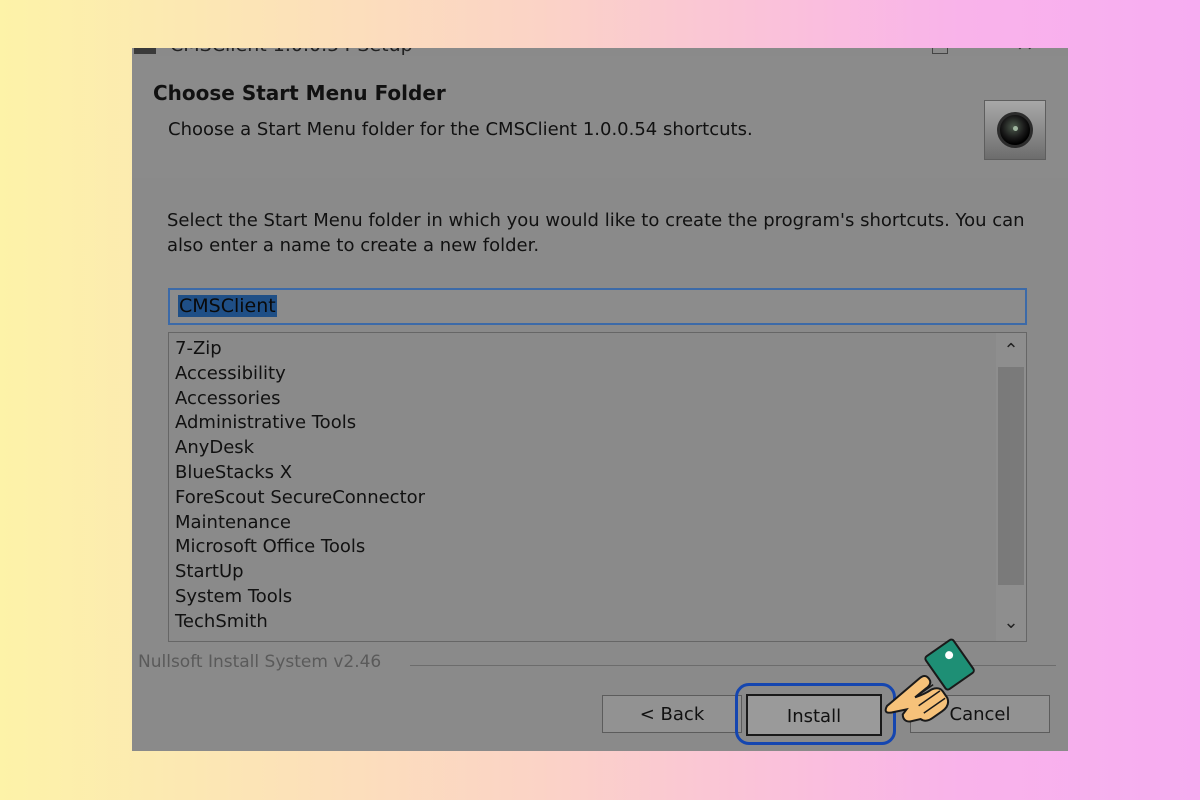 The width and height of the screenshot is (1200, 800). Describe the element at coordinates (600, 473) in the screenshot. I see `folder-list-item: BlueStacks X` at that location.